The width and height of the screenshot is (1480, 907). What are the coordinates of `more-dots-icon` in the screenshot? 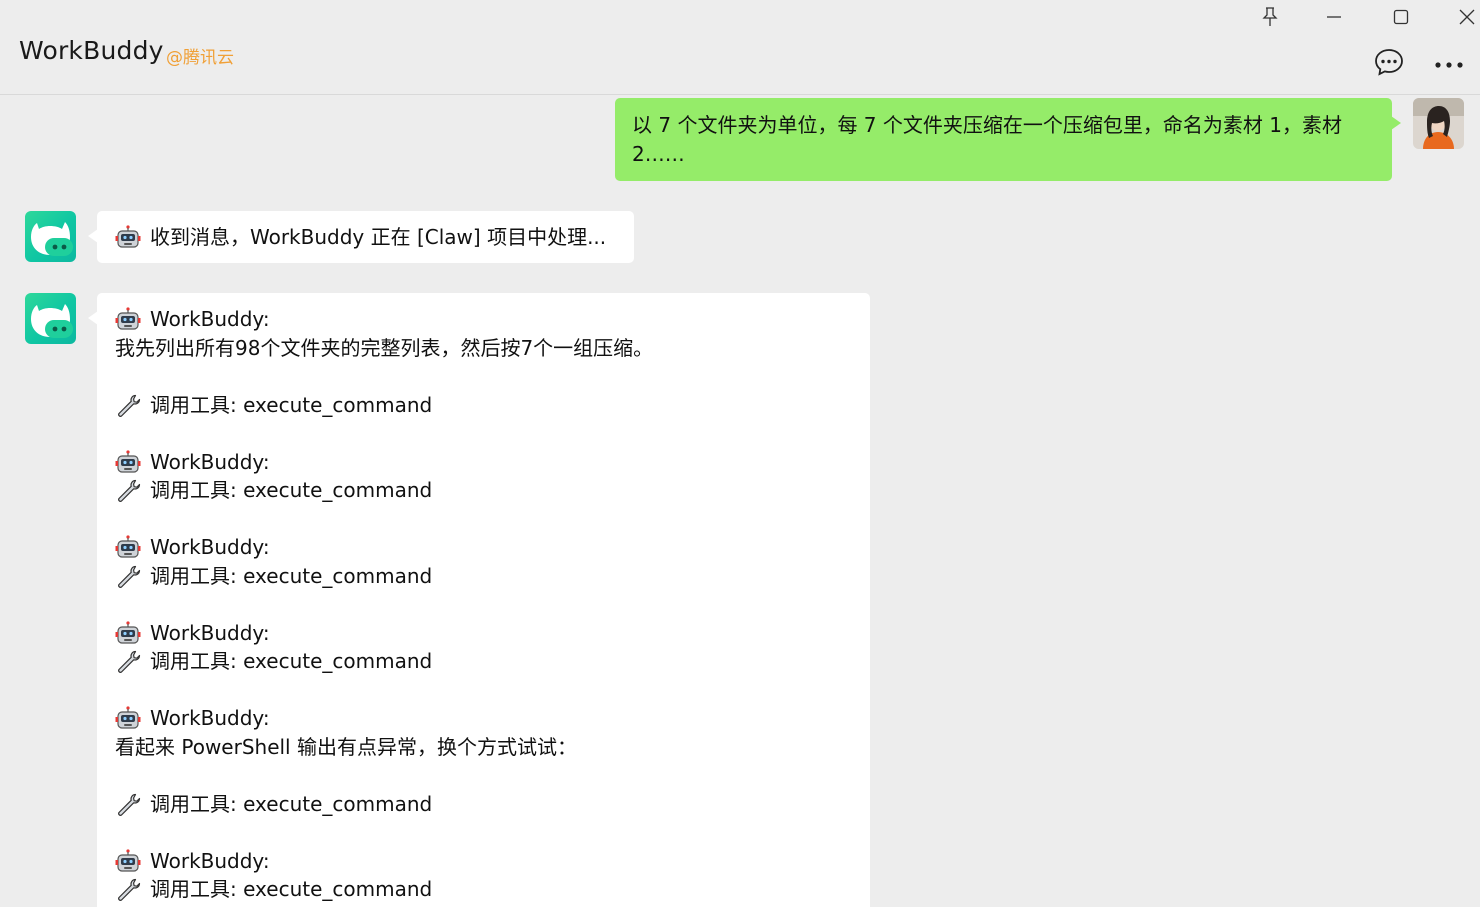 It's located at (1449, 64).